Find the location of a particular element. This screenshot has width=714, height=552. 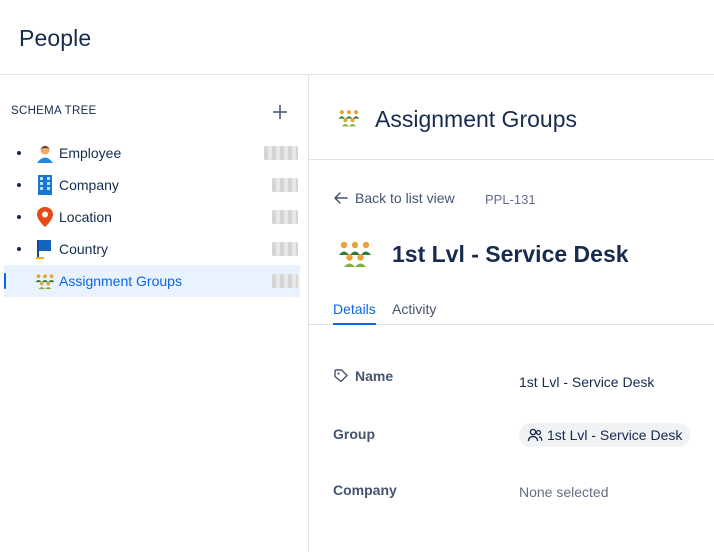

group-reference-label: 1st Lvl - Service Desk is located at coordinates (615, 435).